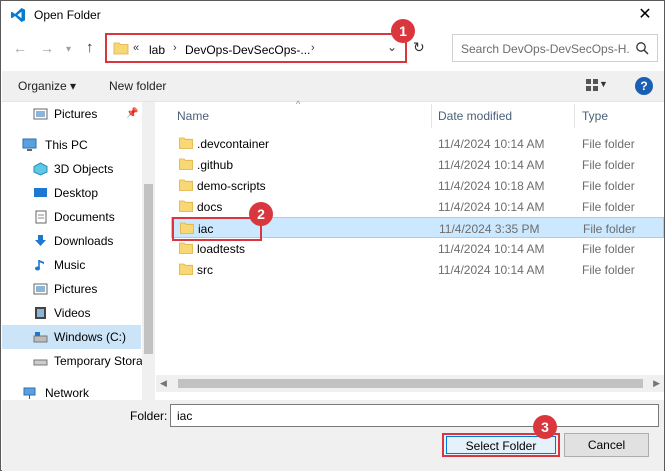 The width and height of the screenshot is (665, 471). What do you see at coordinates (417, 269) in the screenshot?
I see `file-row: src 11/4/2024 10:14 AM File folder` at bounding box center [417, 269].